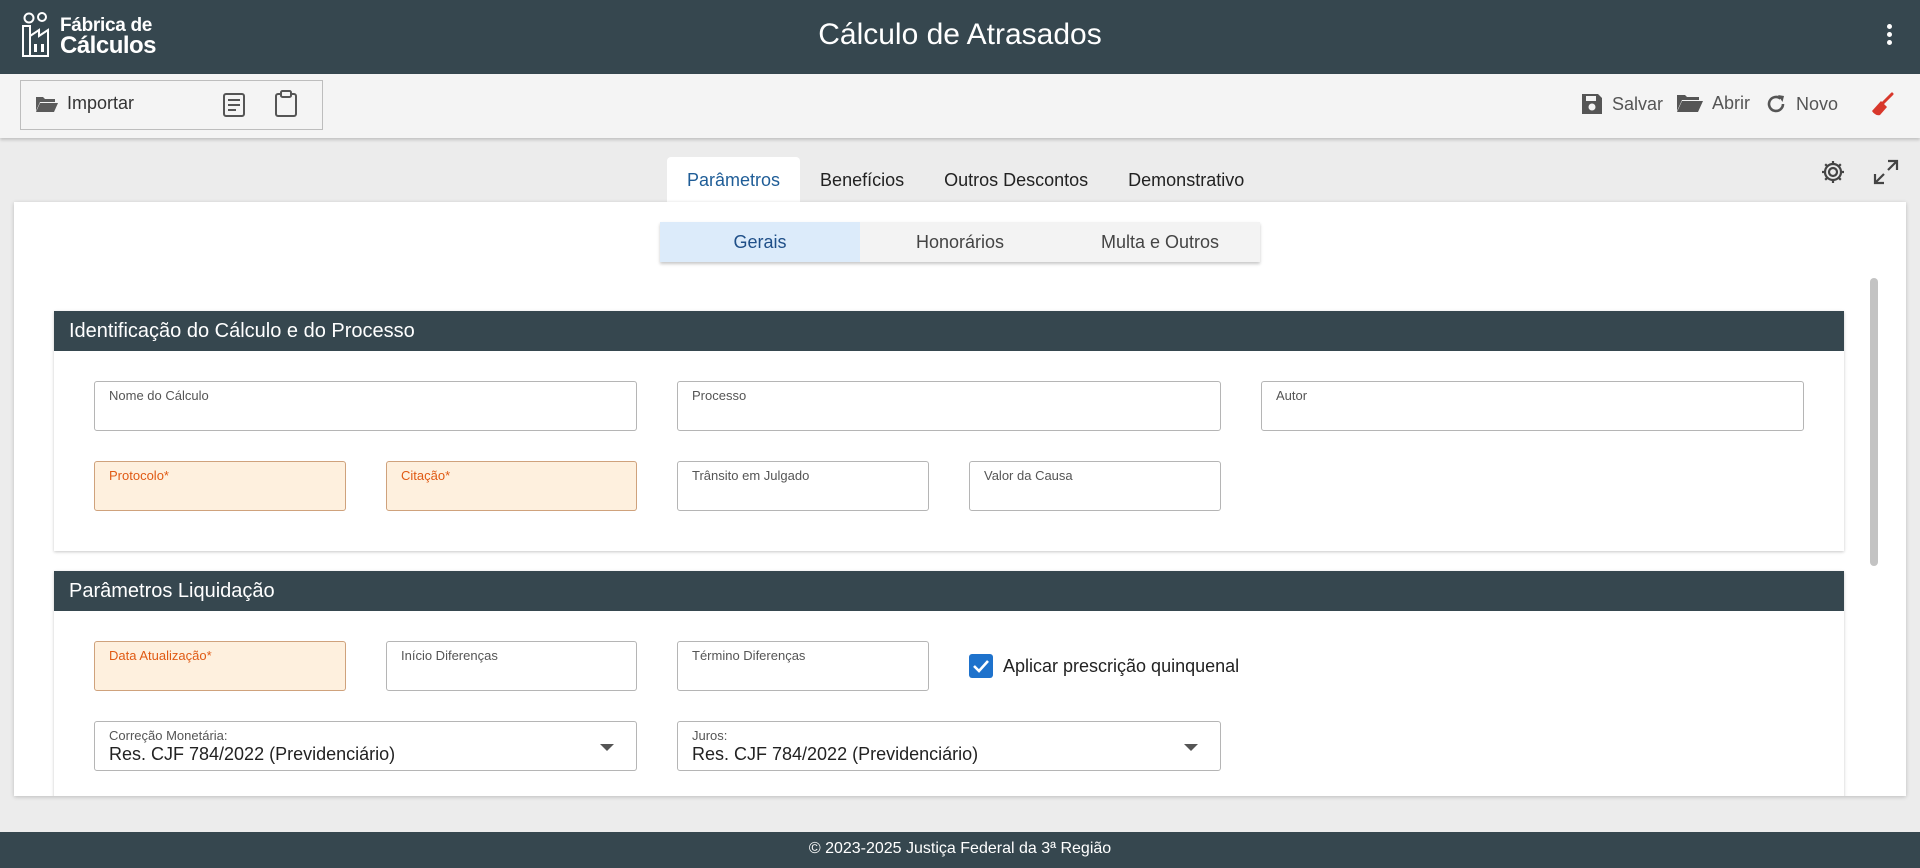  I want to click on new-label: Novo, so click(1817, 103).